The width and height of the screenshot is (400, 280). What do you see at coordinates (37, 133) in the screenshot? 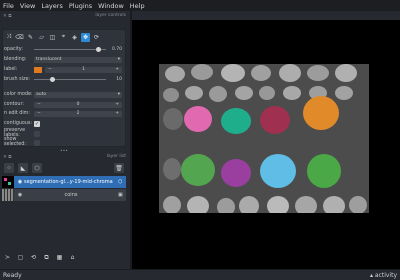
I see `preserve-labels-checkbox` at bounding box center [37, 133].